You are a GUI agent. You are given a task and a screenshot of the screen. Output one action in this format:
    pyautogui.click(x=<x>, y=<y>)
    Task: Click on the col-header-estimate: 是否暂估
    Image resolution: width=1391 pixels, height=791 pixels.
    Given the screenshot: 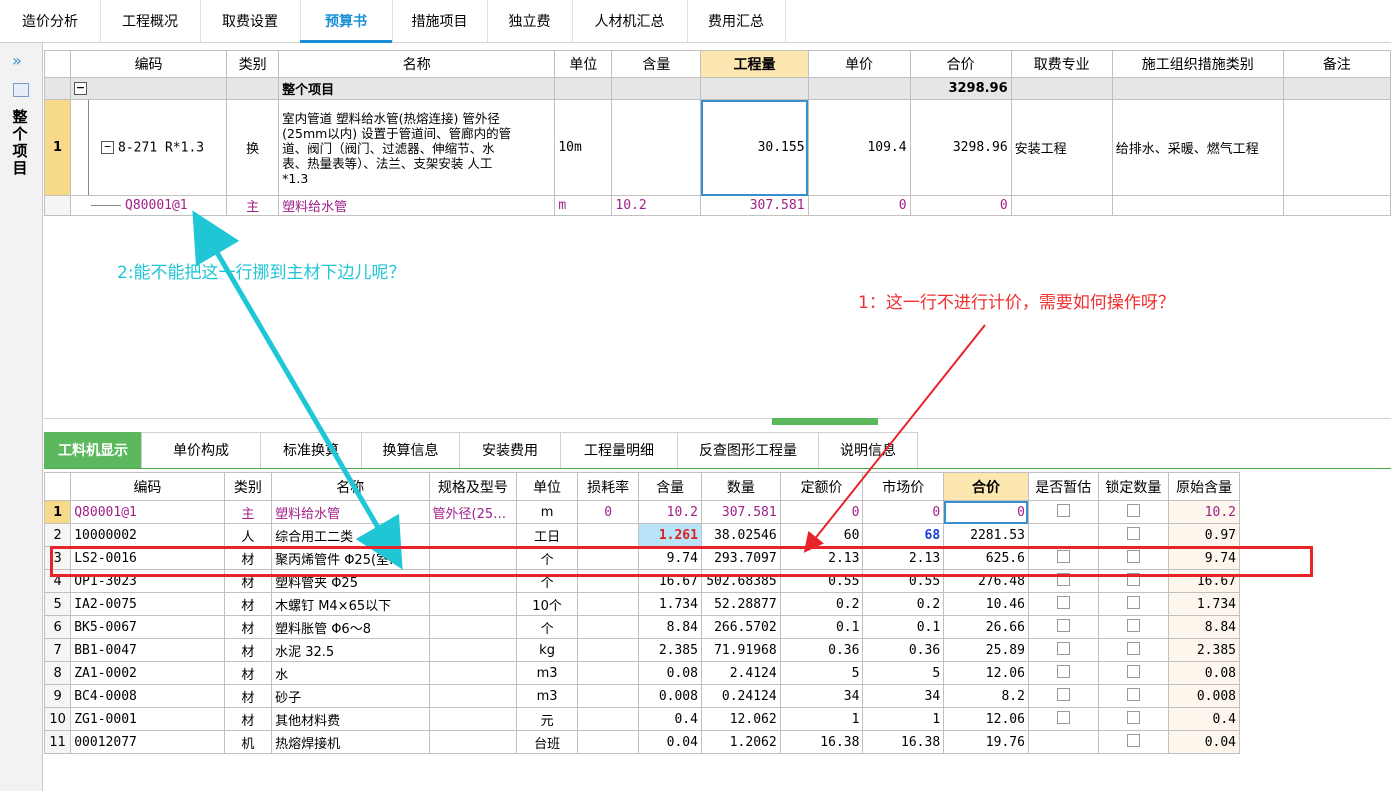 What is the action you would take?
    pyautogui.click(x=1063, y=486)
    